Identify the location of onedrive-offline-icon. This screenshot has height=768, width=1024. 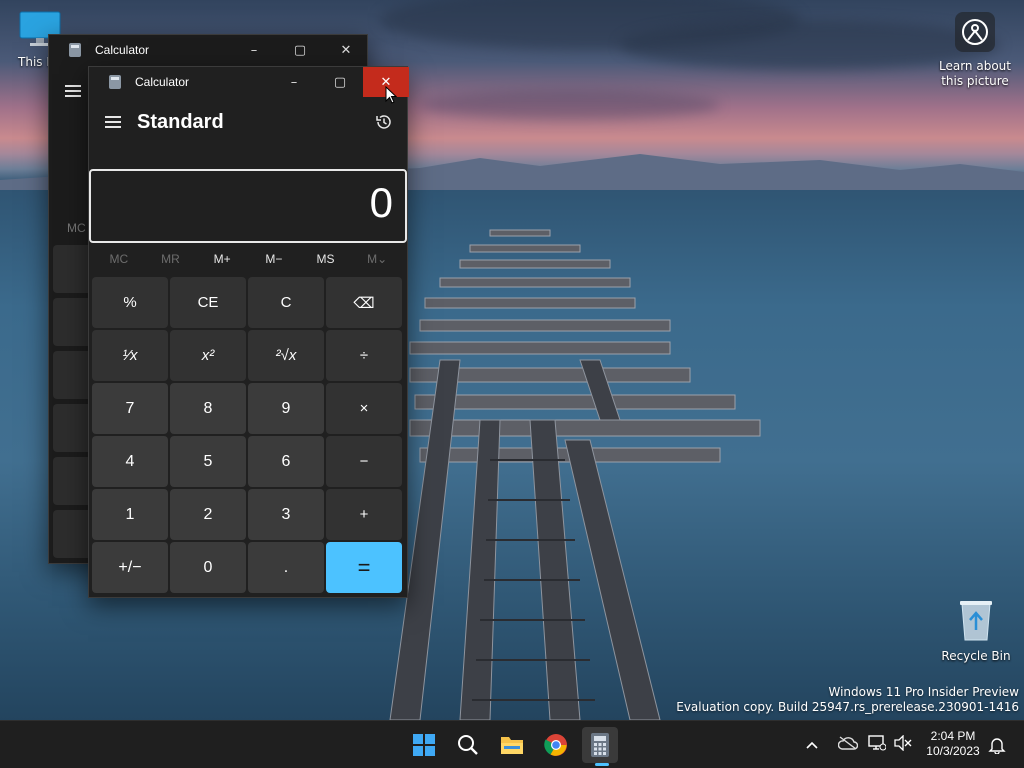
(848, 745).